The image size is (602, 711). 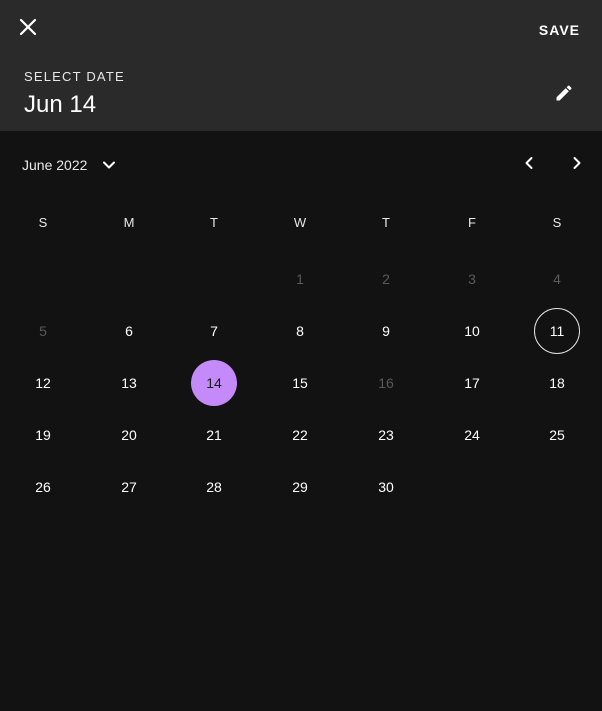 What do you see at coordinates (472, 279) in the screenshot?
I see `day-cell: 3` at bounding box center [472, 279].